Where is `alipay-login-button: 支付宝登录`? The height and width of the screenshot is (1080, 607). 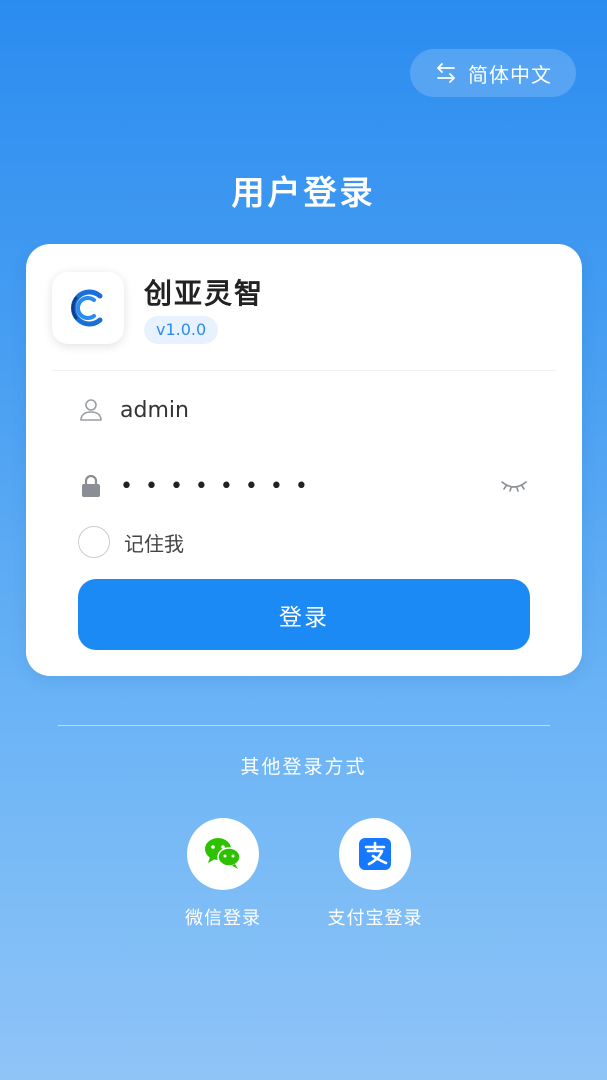
alipay-login-button: 支付宝登录 is located at coordinates (375, 874).